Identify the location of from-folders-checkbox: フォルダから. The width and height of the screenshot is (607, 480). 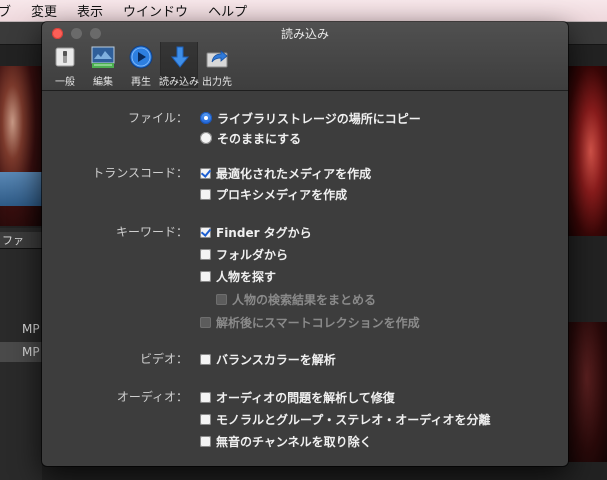
(244, 254).